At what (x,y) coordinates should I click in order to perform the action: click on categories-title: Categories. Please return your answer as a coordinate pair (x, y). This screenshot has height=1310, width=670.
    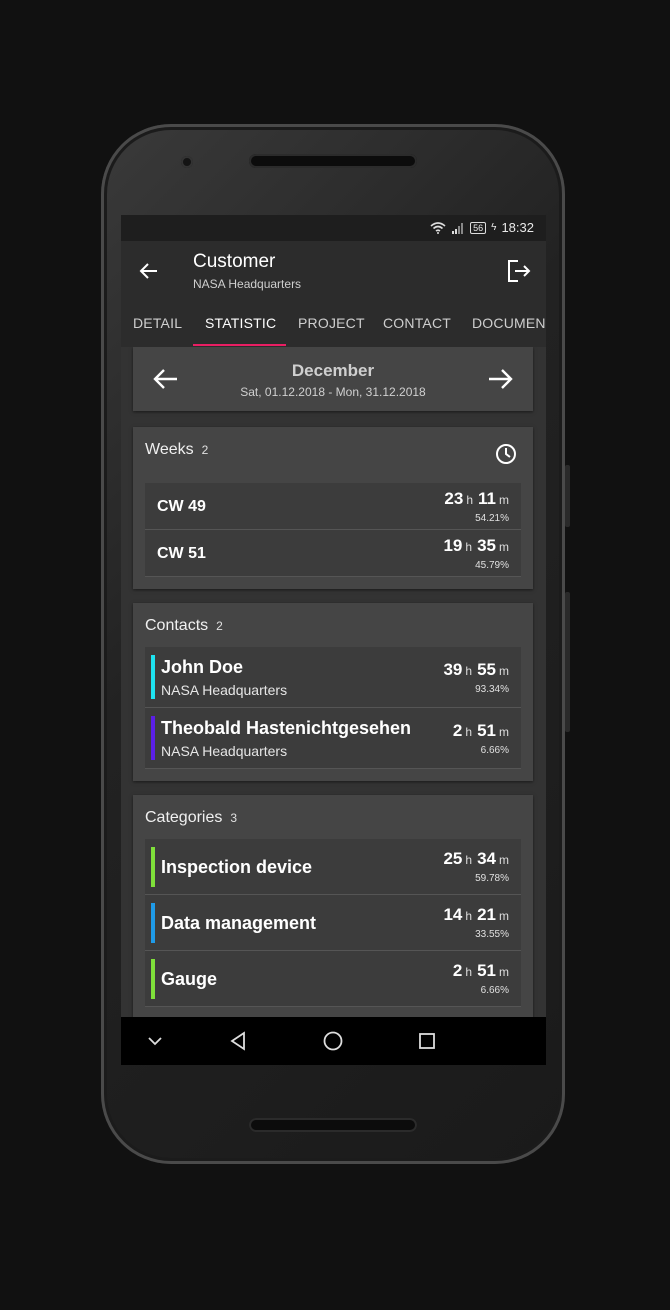
    Looking at the image, I should click on (184, 817).